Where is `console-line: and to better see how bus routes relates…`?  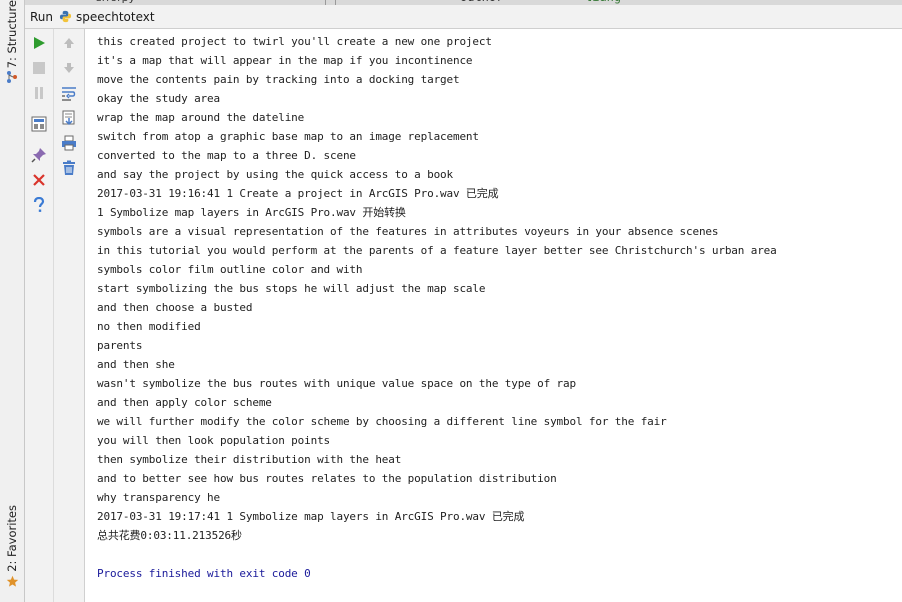
console-line: and to better see how bus routes relates… is located at coordinates (327, 478).